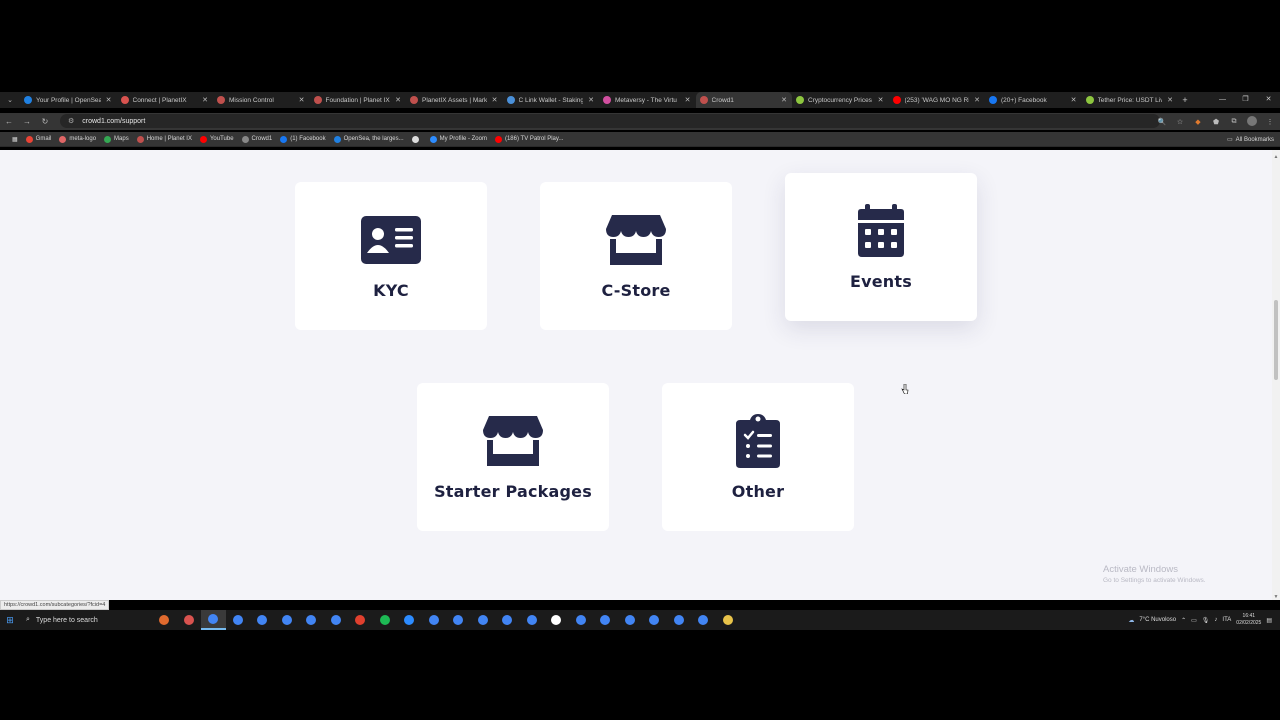 This screenshot has width=1280, height=720. What do you see at coordinates (610, 121) in the screenshot?
I see `address-bar: ⚙ crowd1.com/support` at bounding box center [610, 121].